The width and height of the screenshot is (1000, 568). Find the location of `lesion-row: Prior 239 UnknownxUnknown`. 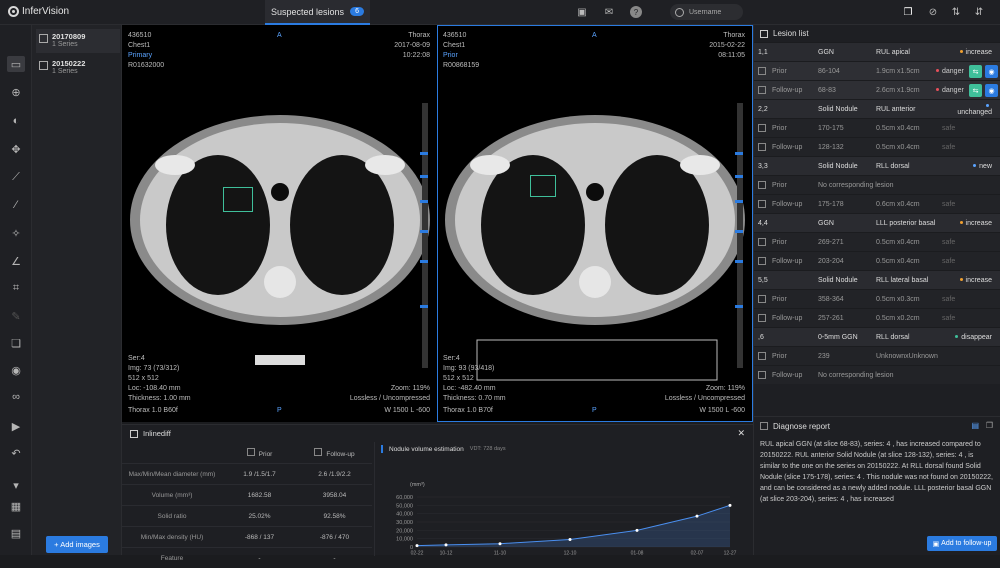

lesion-row: Prior 239 UnknownxUnknown is located at coordinates (877, 355).